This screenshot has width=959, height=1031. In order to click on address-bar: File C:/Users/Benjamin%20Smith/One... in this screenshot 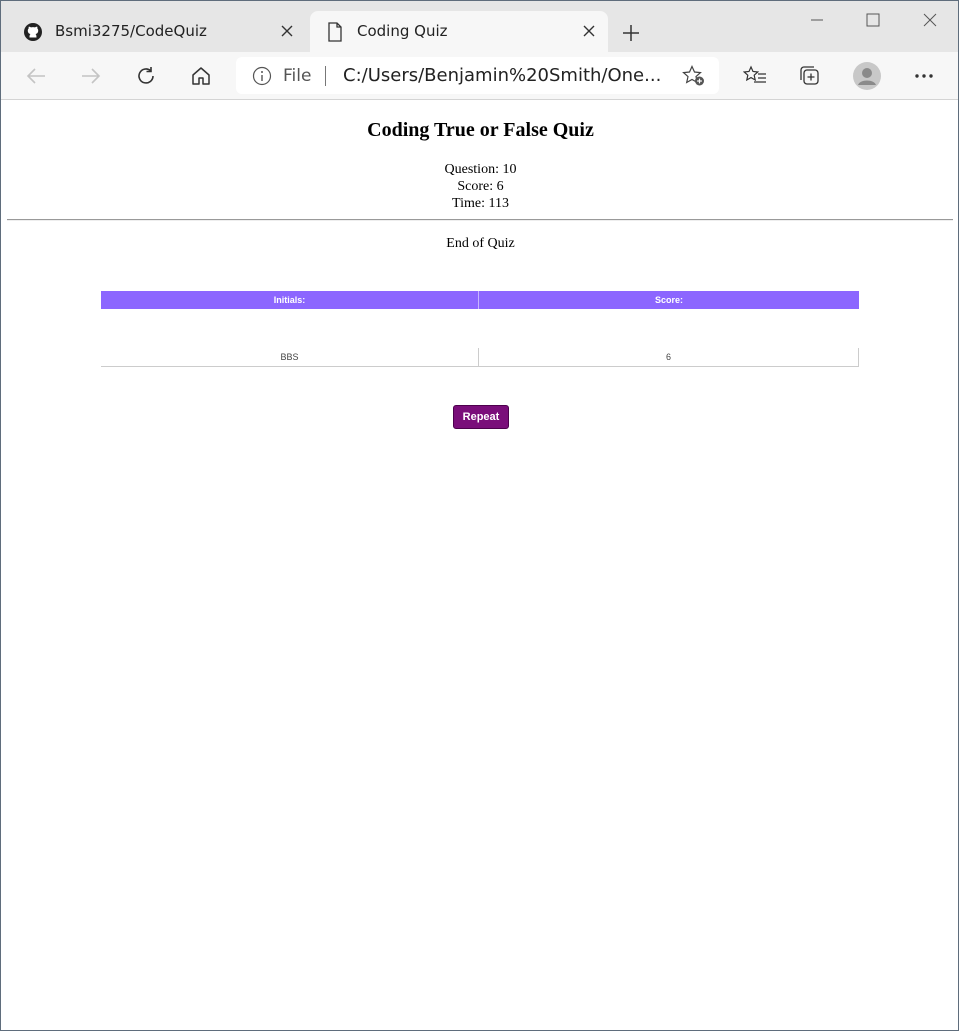, I will do `click(477, 75)`.